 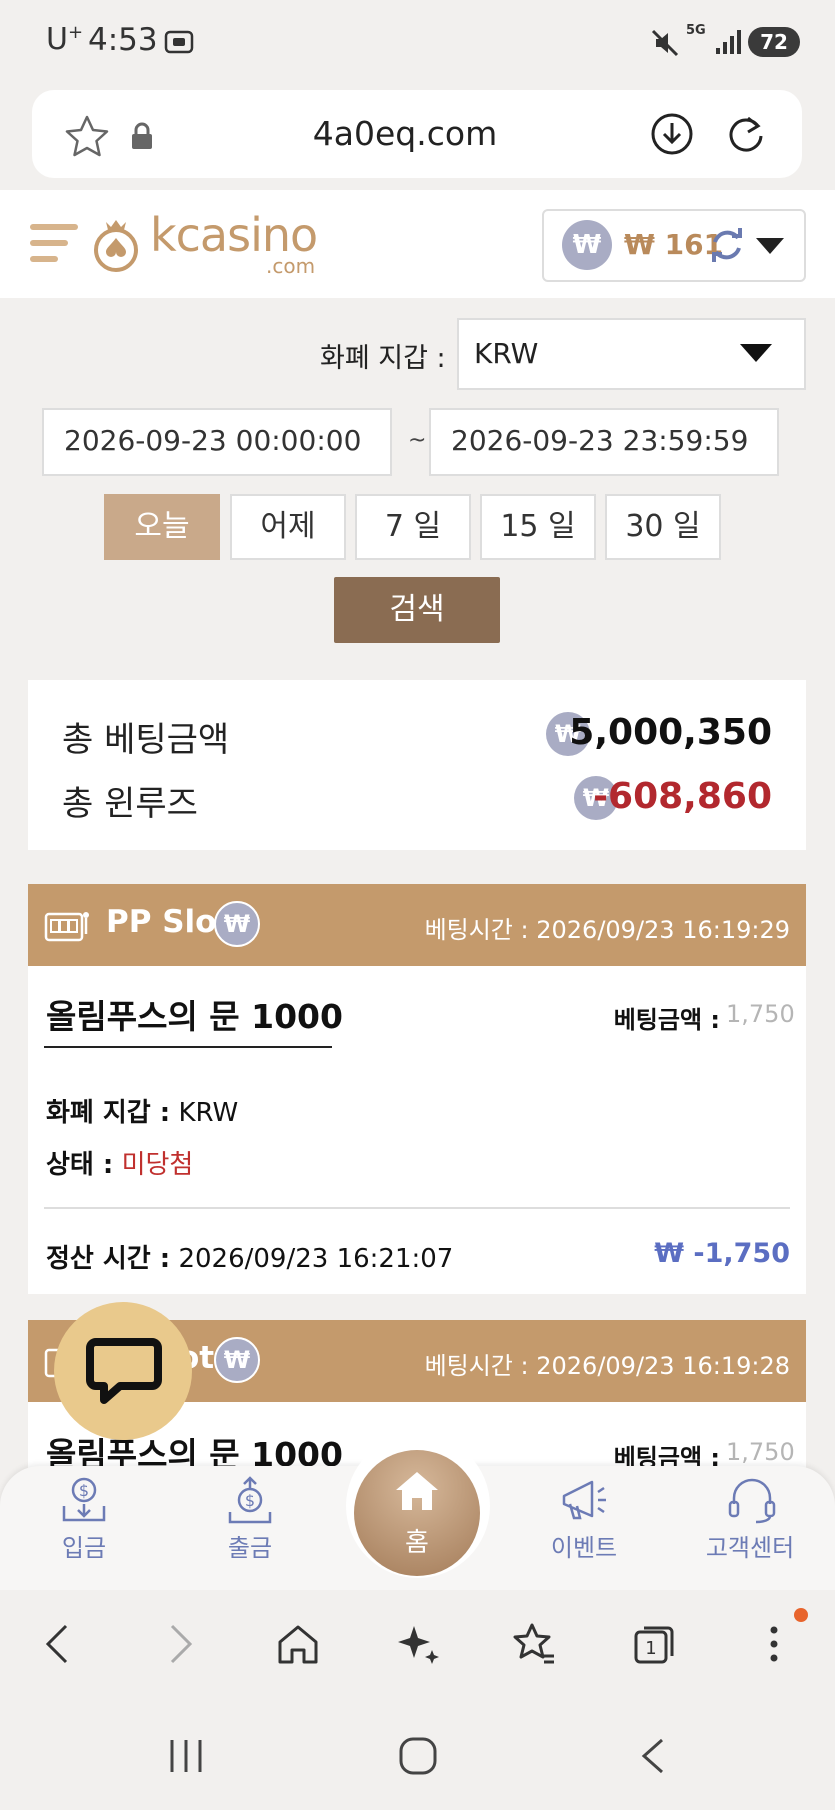 I want to click on download-icon, so click(x=672, y=134).